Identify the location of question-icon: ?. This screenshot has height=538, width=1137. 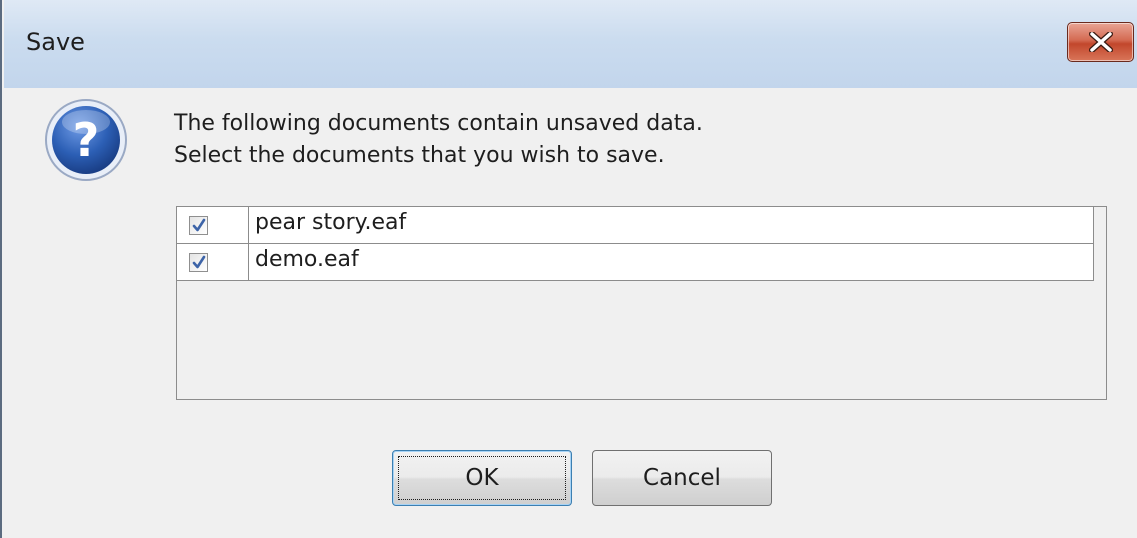
(86, 140).